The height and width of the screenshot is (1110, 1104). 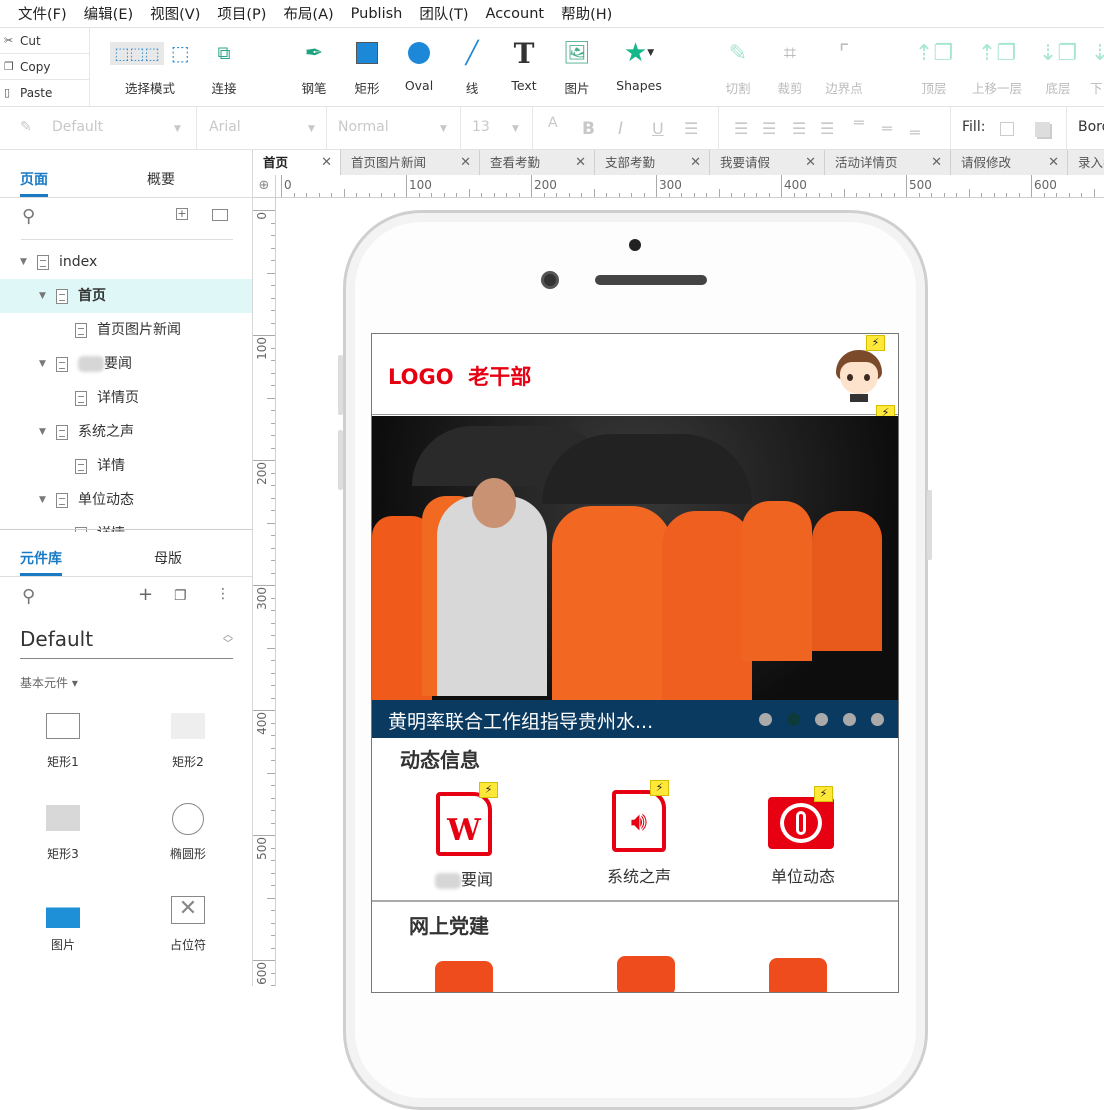 I want to click on calendar-icon, so click(x=646, y=974).